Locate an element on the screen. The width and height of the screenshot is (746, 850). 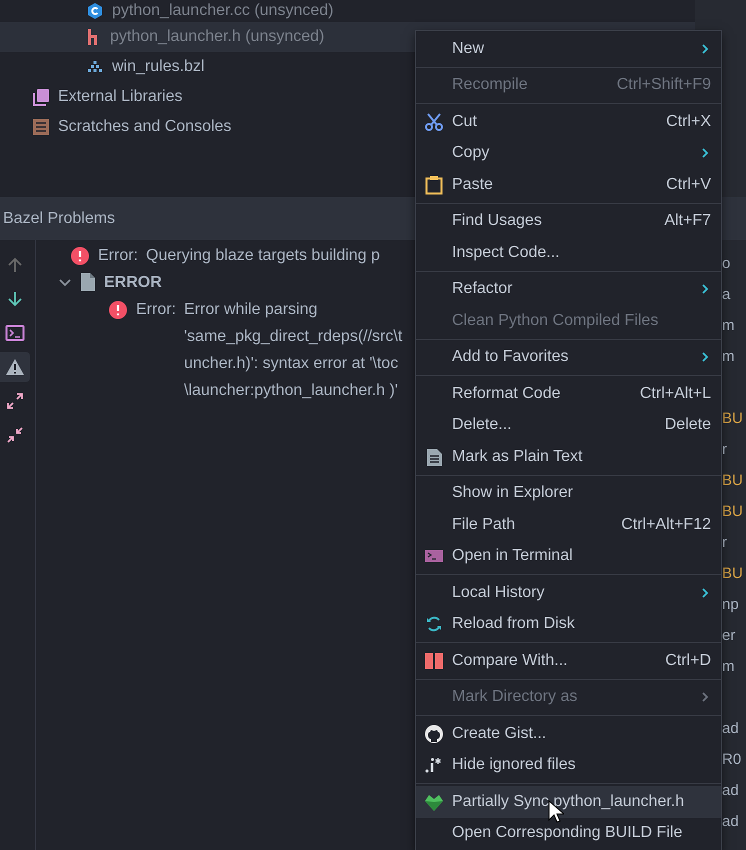
c-file-icon is located at coordinates (95, 11).